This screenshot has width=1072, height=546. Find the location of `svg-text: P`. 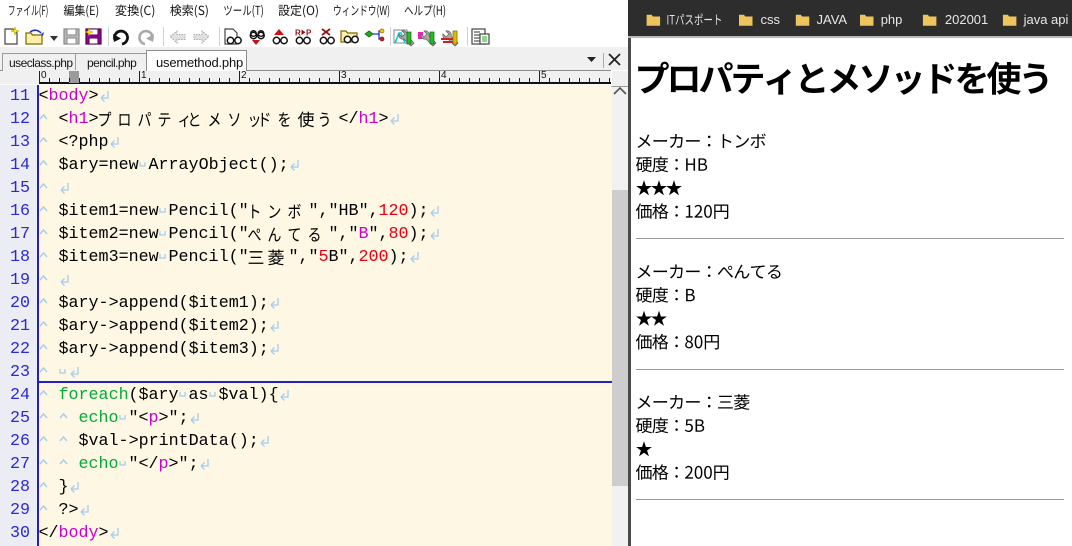

svg-text: P is located at coordinates (309, 33).